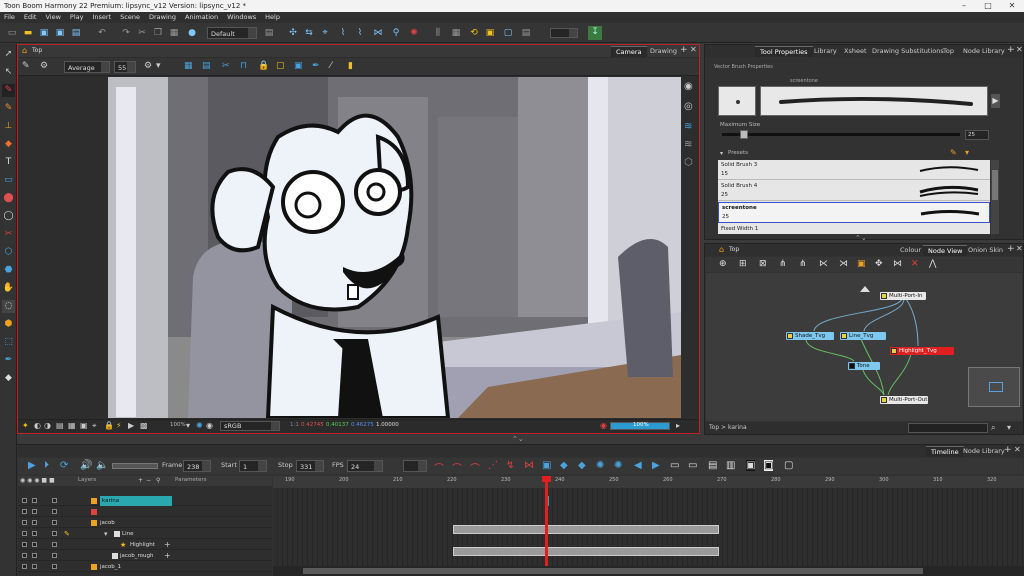 The width and height of the screenshot is (1024, 576). Describe the element at coordinates (64, 465) in the screenshot. I see `loop-icon: ⟳` at that location.